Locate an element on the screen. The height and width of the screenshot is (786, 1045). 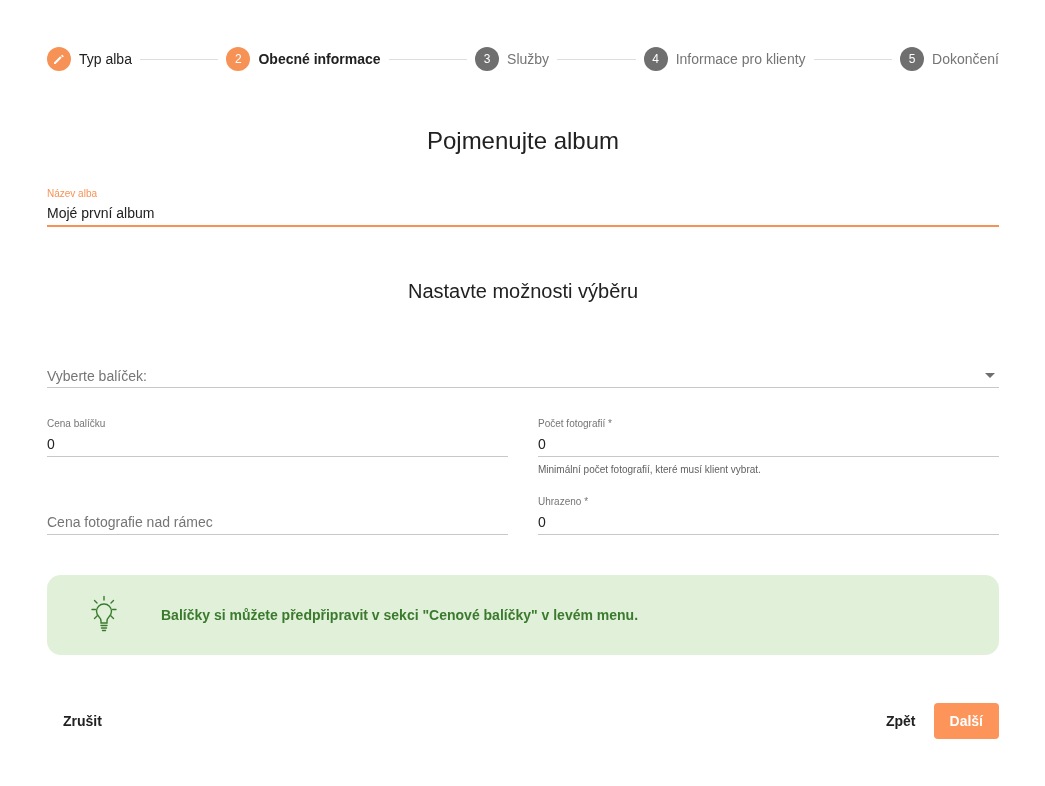
field-label: Uhrazeno * is located at coordinates (564, 502).